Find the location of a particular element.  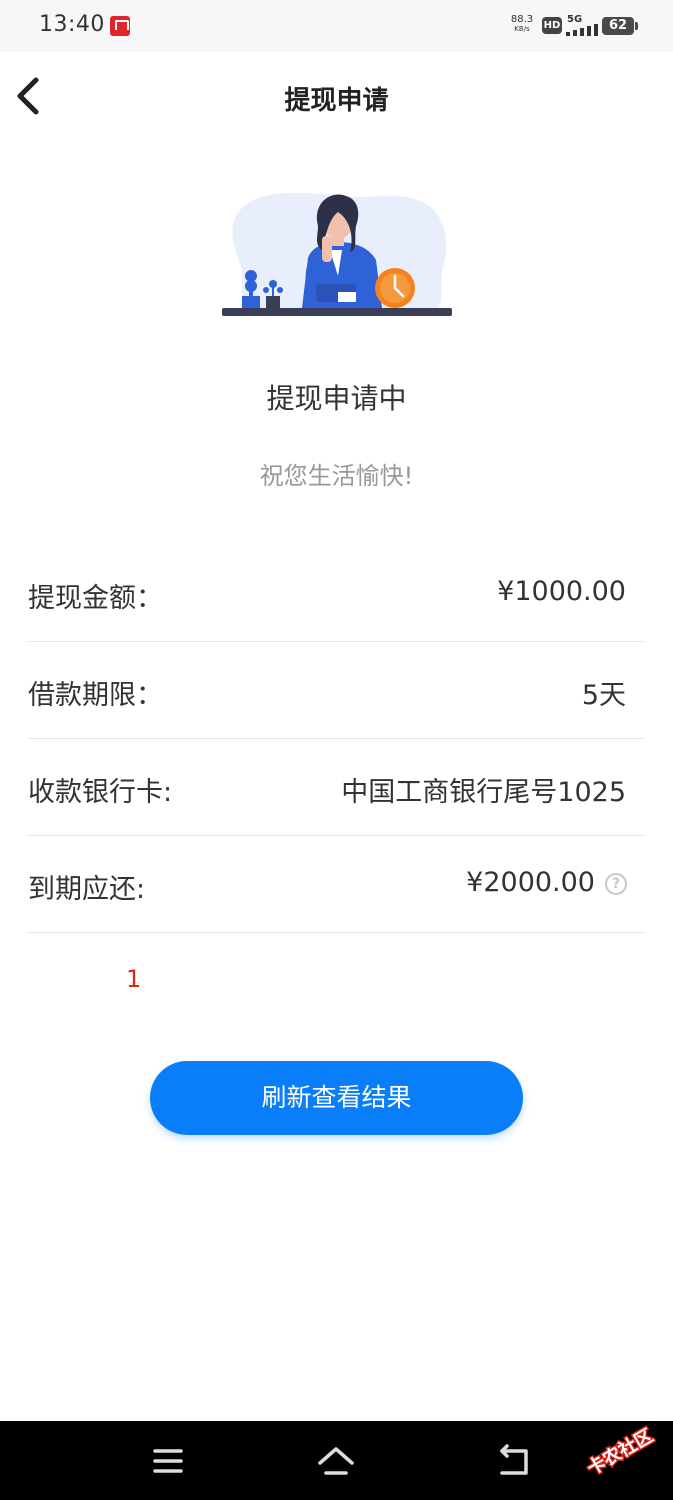

nav-bar: 提现申请 is located at coordinates (336, 97).